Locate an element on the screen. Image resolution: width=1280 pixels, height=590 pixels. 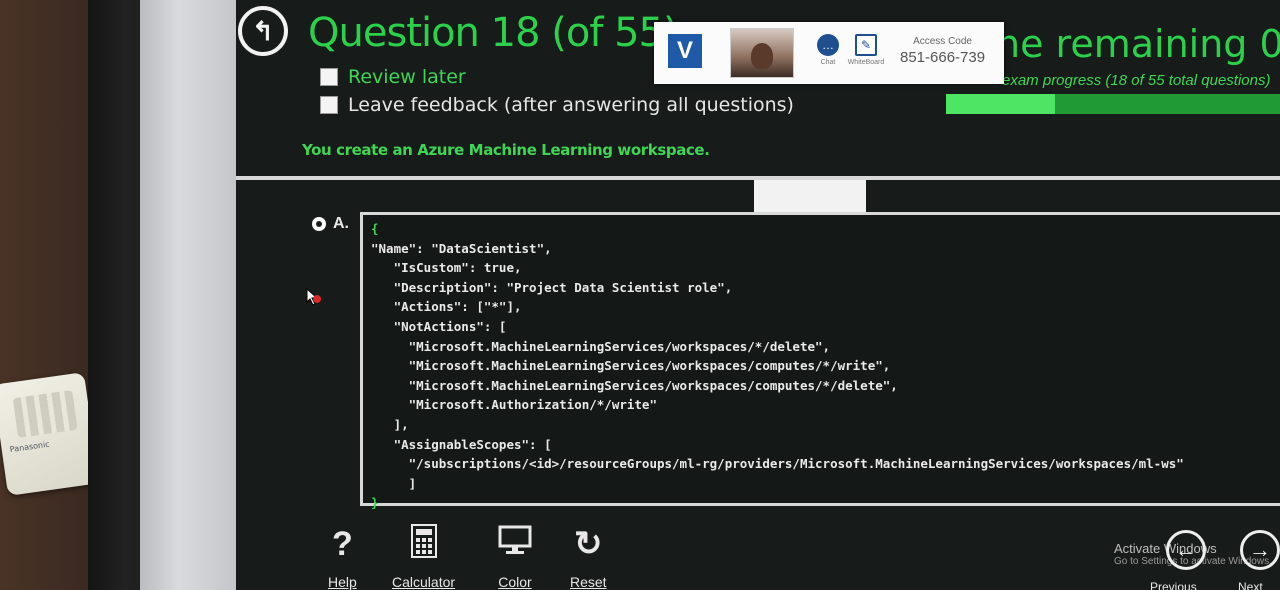
access-code-label: Access Code is located at coordinates (942, 41).